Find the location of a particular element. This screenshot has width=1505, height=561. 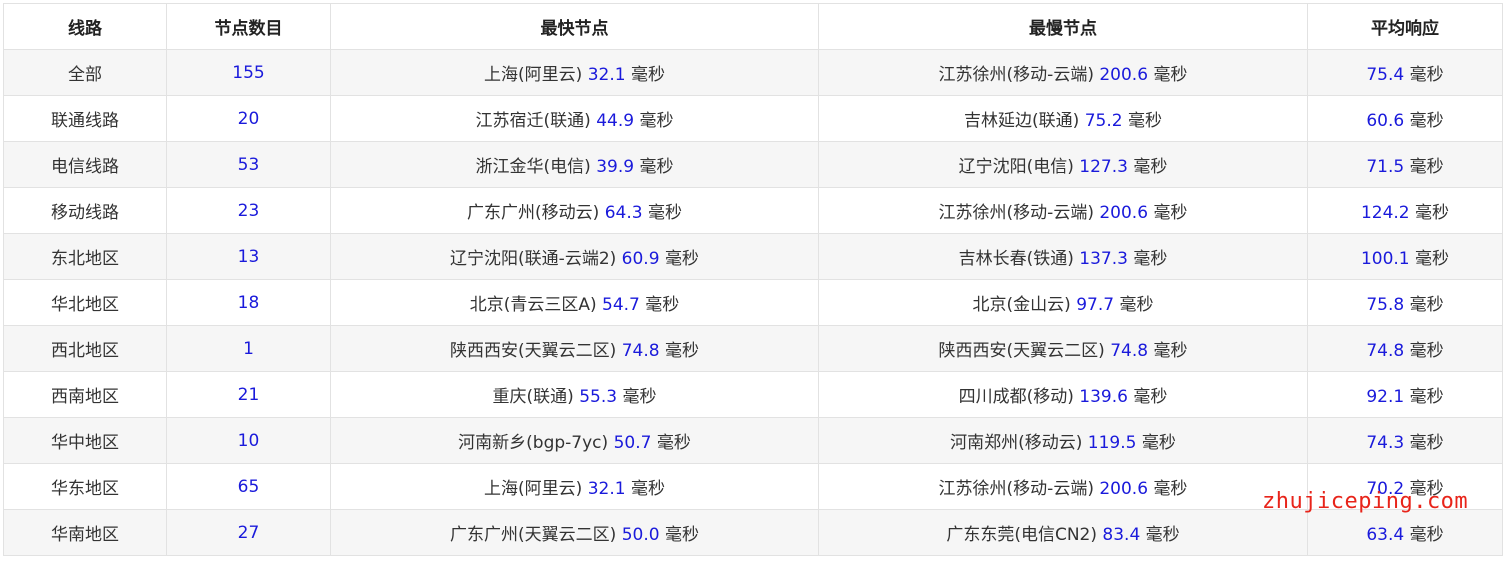

route-cell: 全部 is located at coordinates (85, 72).